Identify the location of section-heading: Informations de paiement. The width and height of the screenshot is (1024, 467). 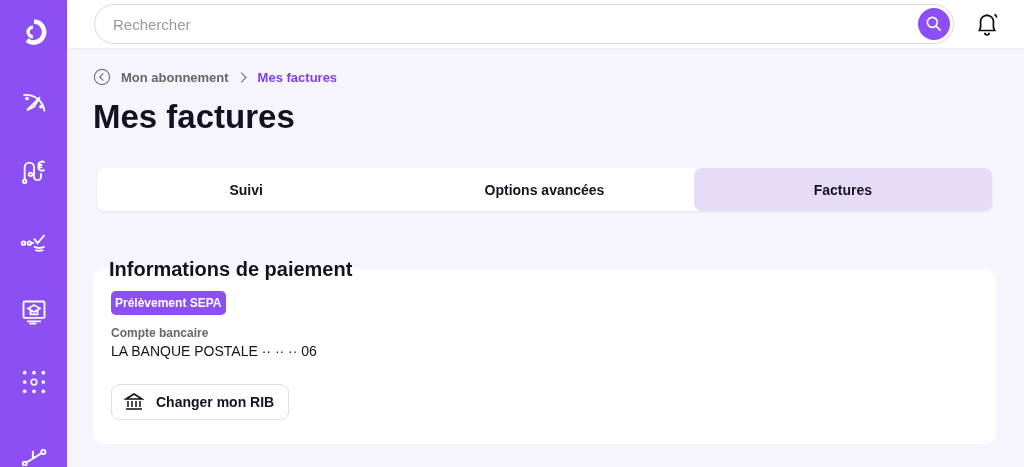
(231, 269).